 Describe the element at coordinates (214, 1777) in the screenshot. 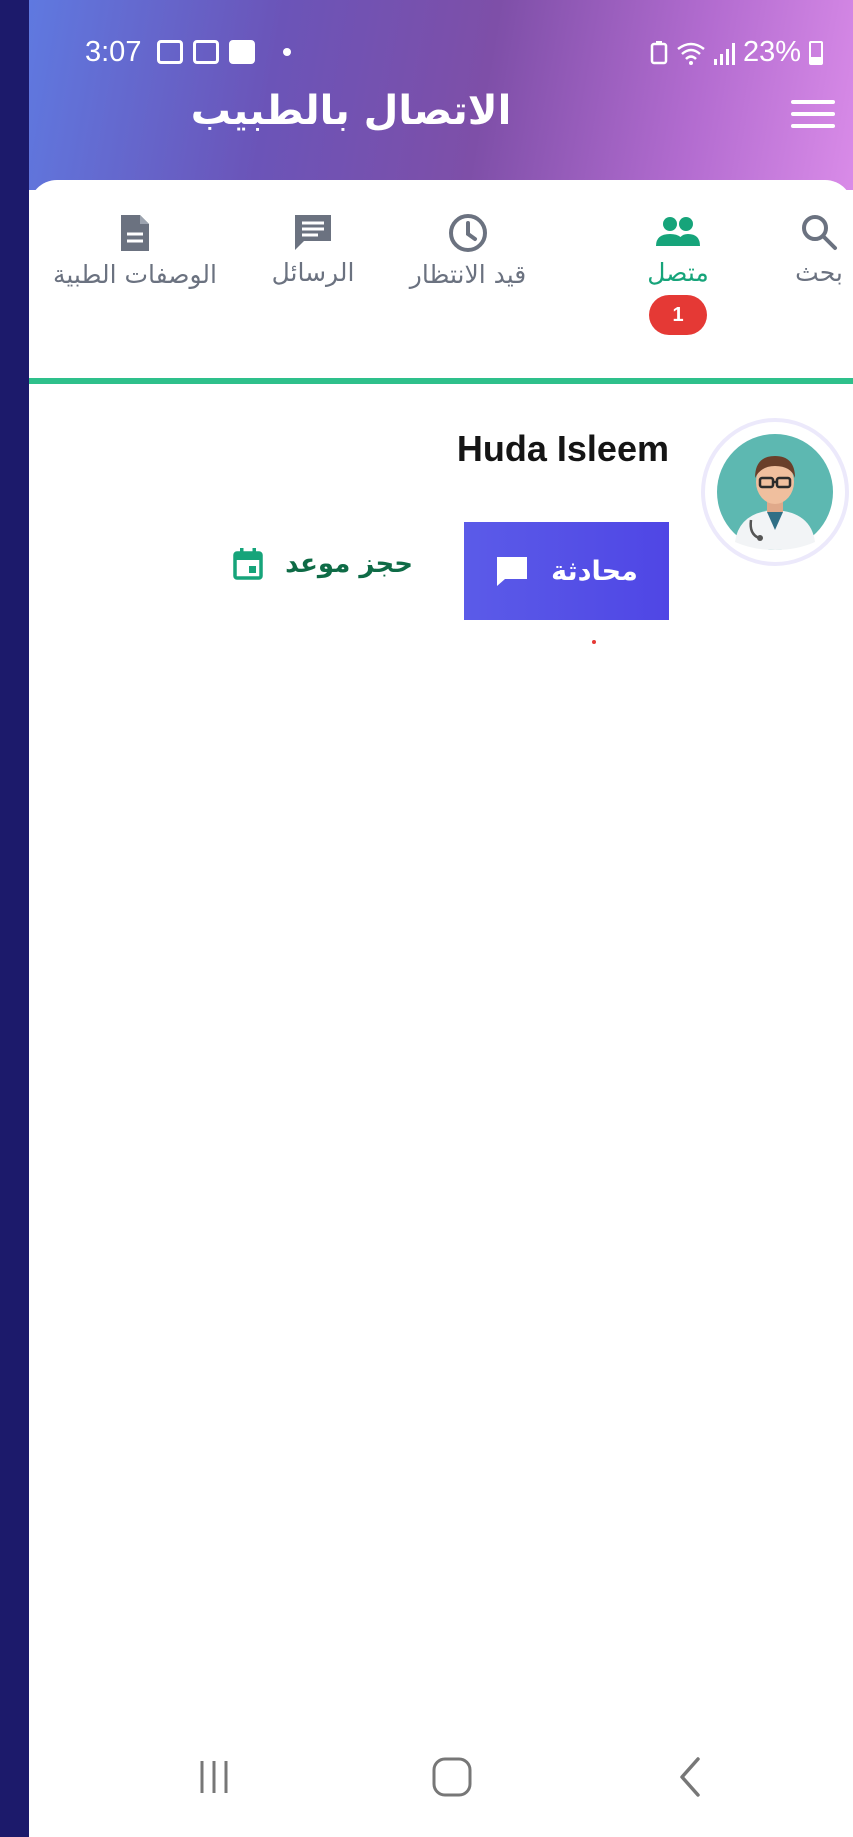

I see `recent-apps-icon` at that location.